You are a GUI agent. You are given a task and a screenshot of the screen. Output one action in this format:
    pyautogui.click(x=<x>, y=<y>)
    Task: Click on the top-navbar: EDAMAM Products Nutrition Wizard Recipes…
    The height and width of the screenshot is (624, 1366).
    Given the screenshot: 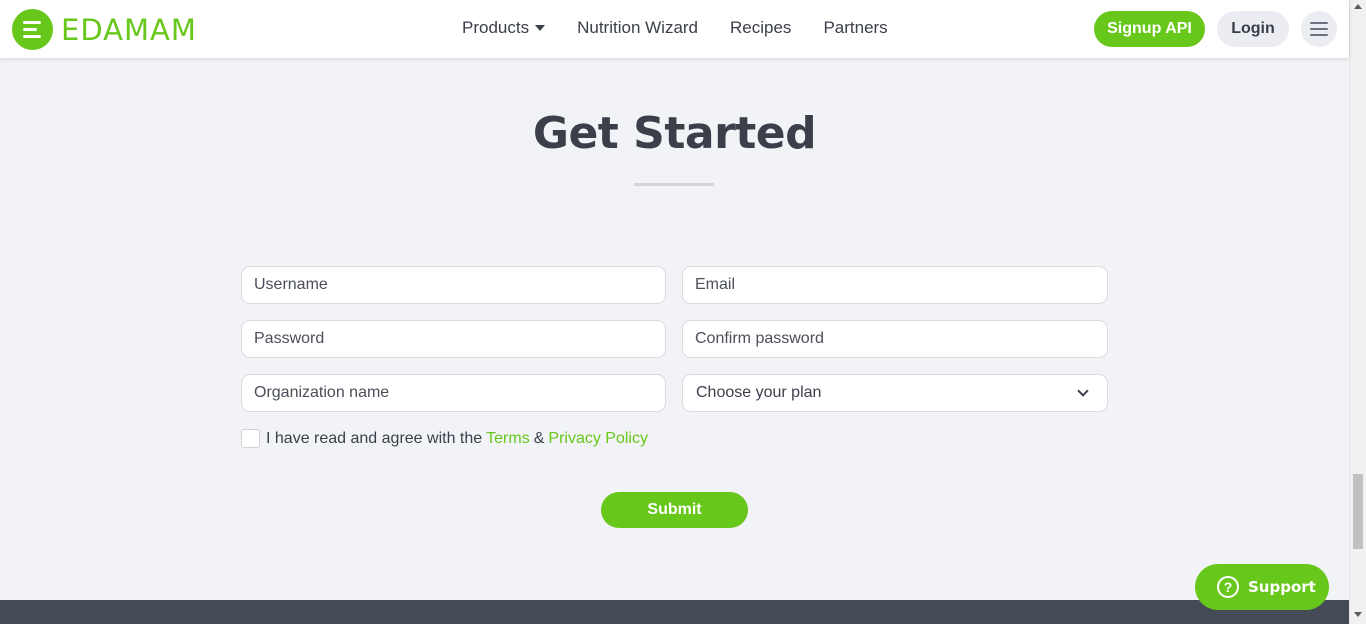 What is the action you would take?
    pyautogui.click(x=674, y=29)
    